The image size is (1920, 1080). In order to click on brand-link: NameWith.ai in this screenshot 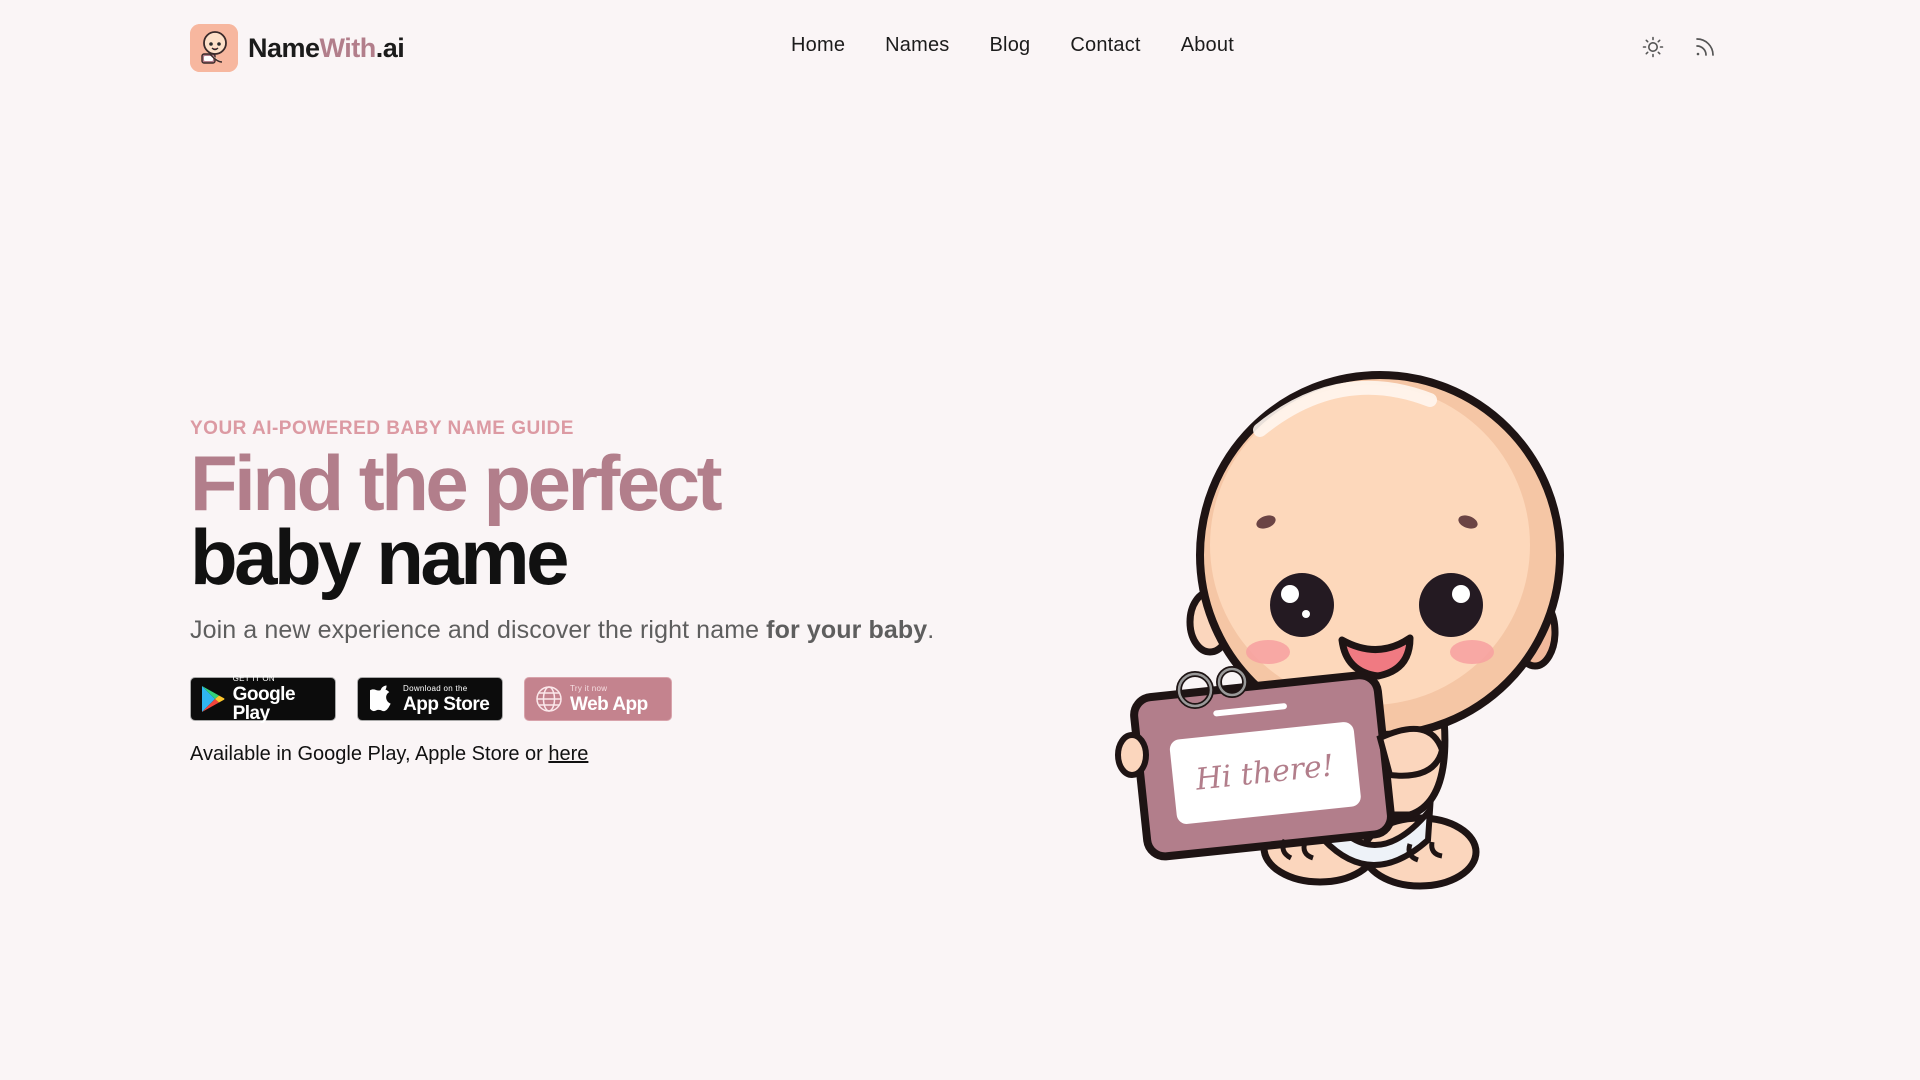, I will do `click(297, 48)`.